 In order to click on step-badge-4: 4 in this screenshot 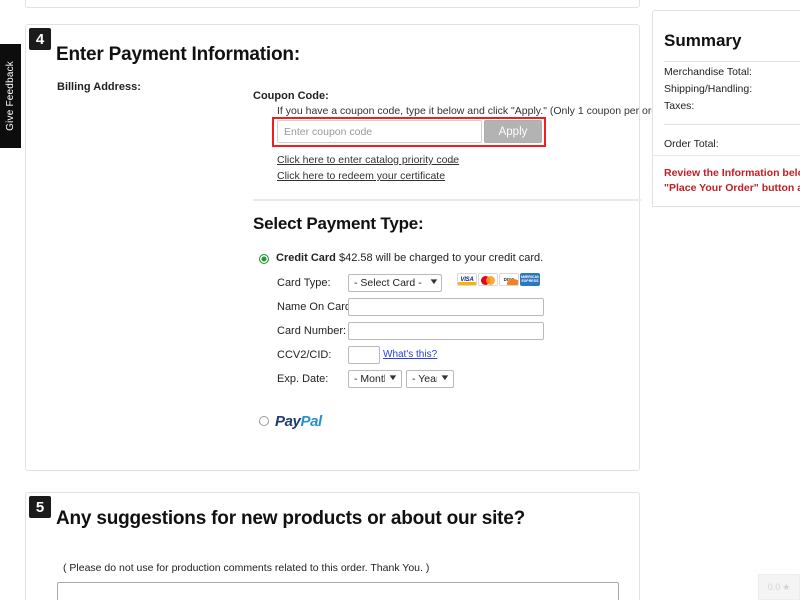, I will do `click(40, 39)`.